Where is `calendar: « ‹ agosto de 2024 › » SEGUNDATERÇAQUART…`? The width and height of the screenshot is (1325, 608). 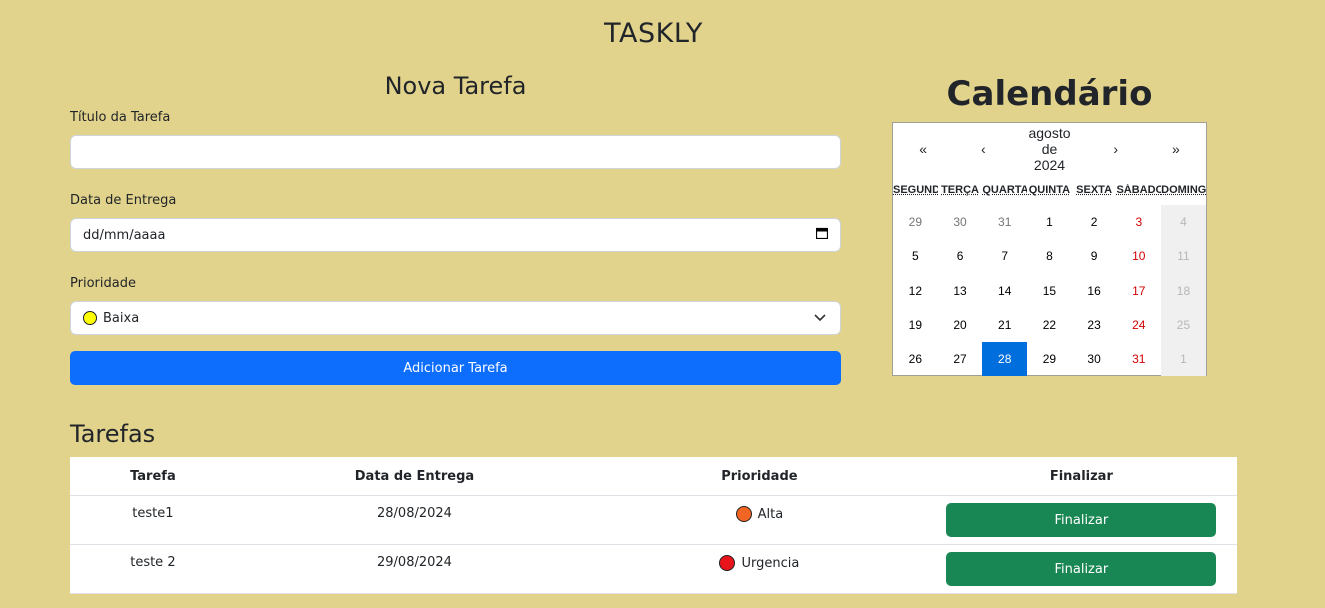 calendar: « ‹ agosto de 2024 › » SEGUNDATERÇAQUART… is located at coordinates (1049, 249).